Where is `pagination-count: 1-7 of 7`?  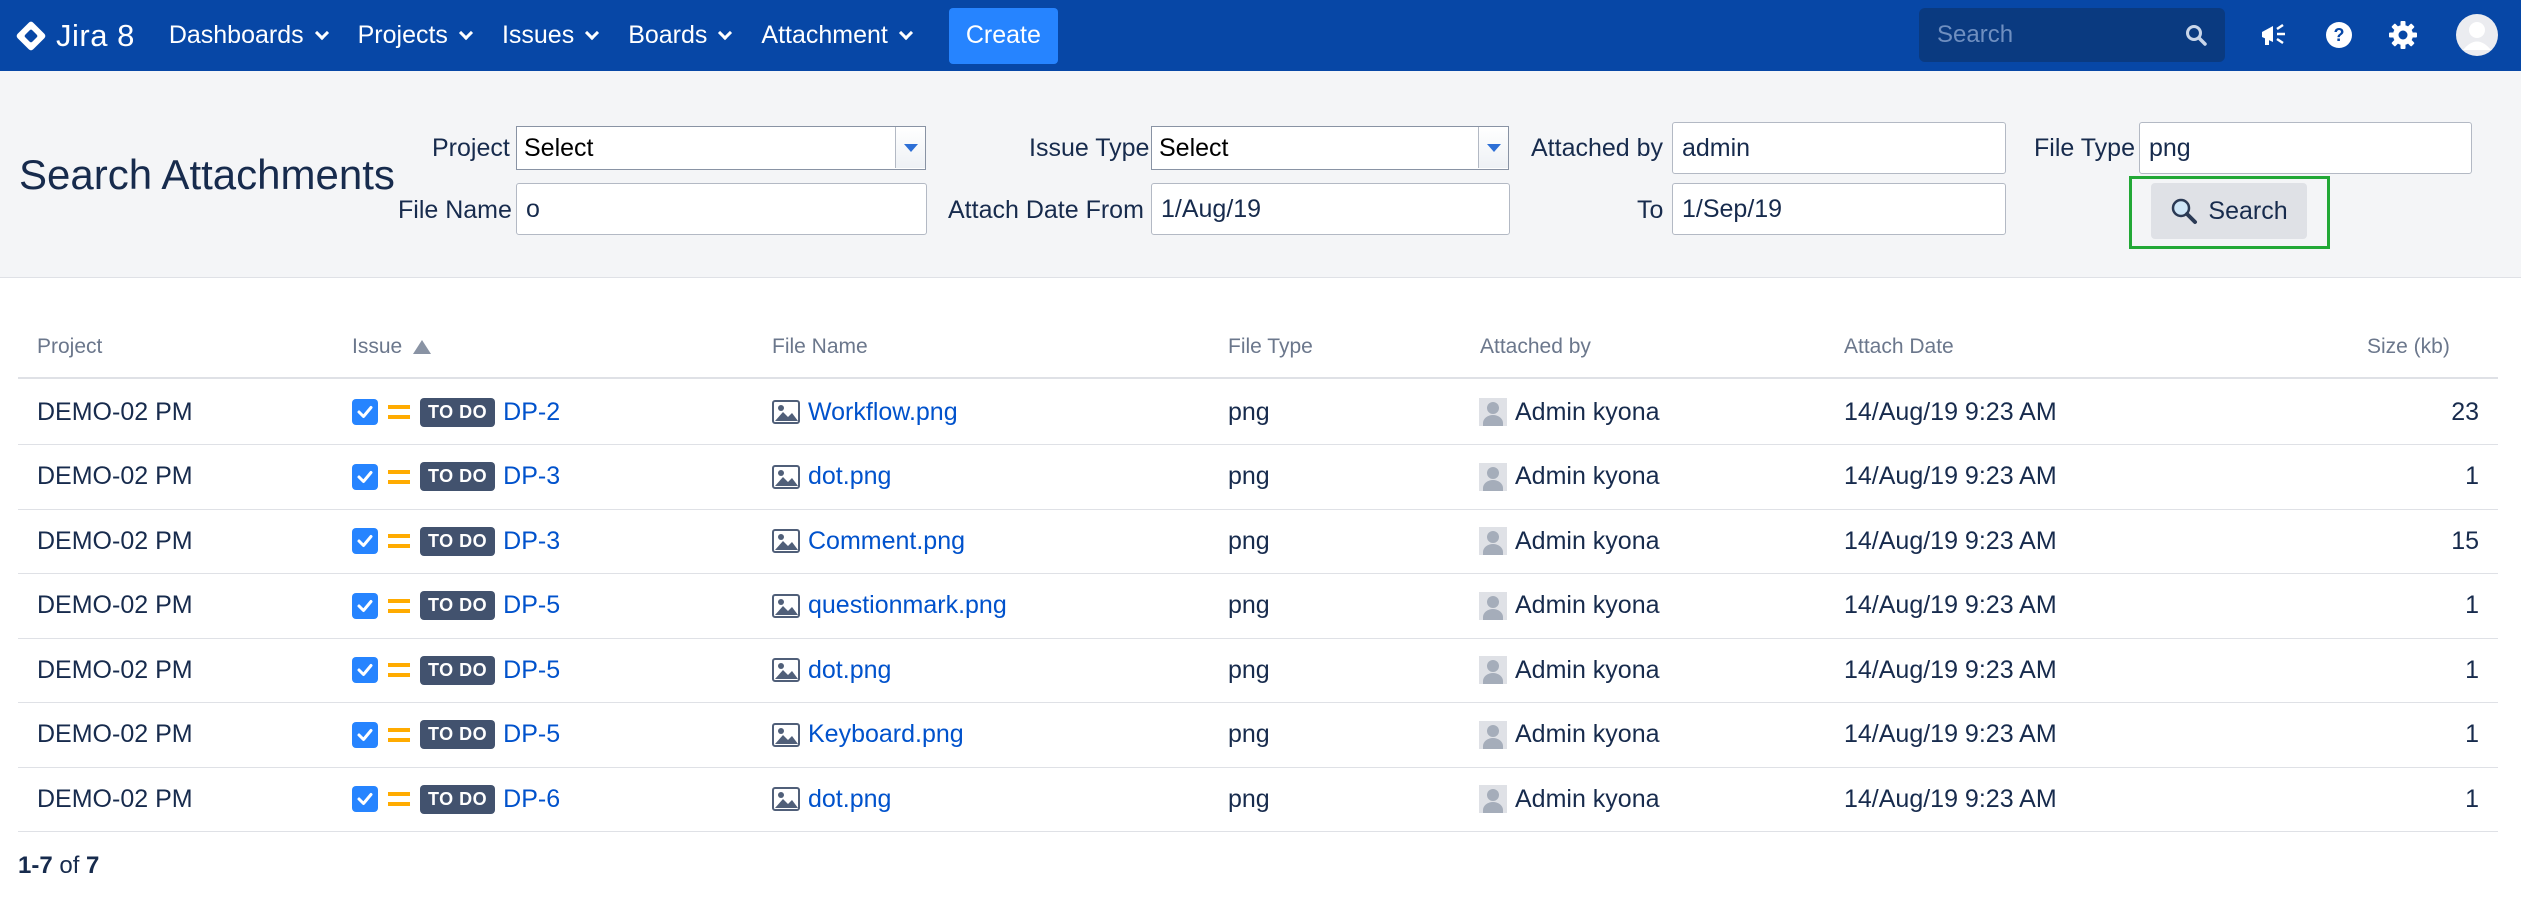 pagination-count: 1-7 of 7 is located at coordinates (58, 866).